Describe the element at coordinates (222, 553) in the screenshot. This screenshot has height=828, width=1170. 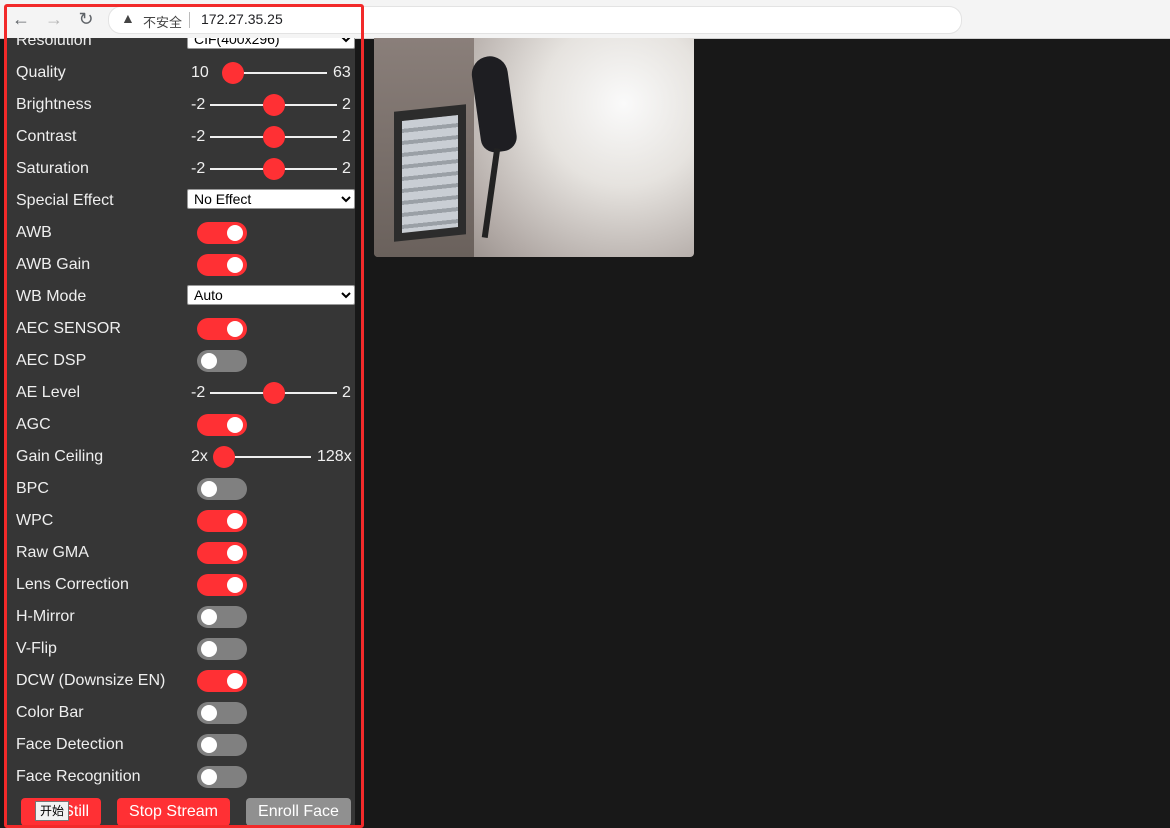
I see `raw-gma-toggle` at that location.